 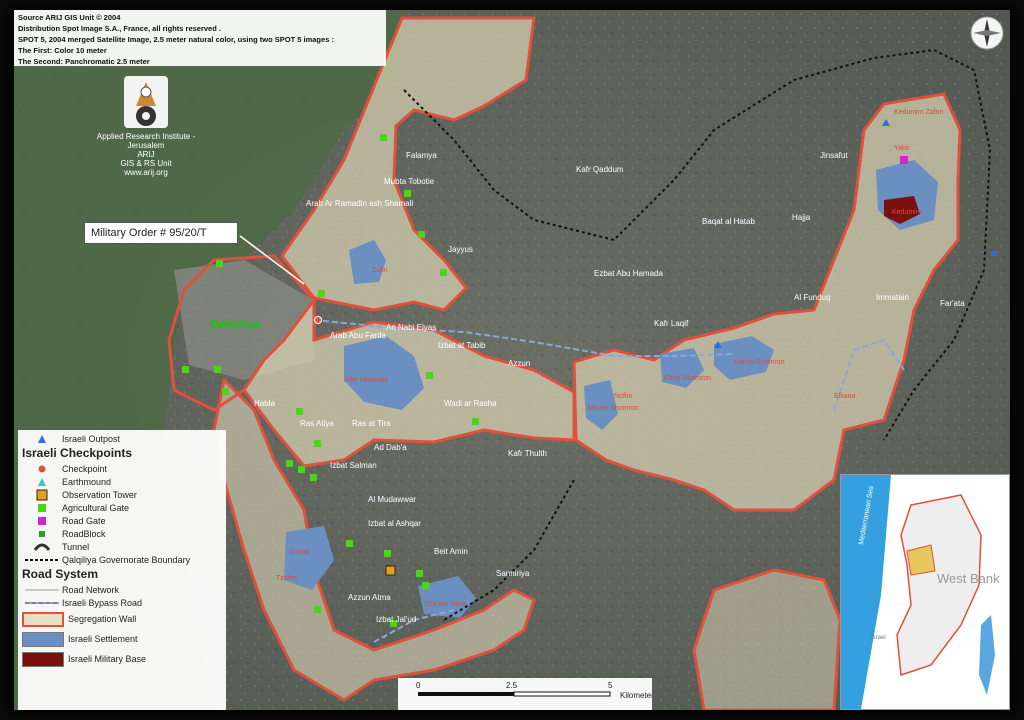 I want to click on place-label: Izbat al Ashqar, so click(x=394, y=523).